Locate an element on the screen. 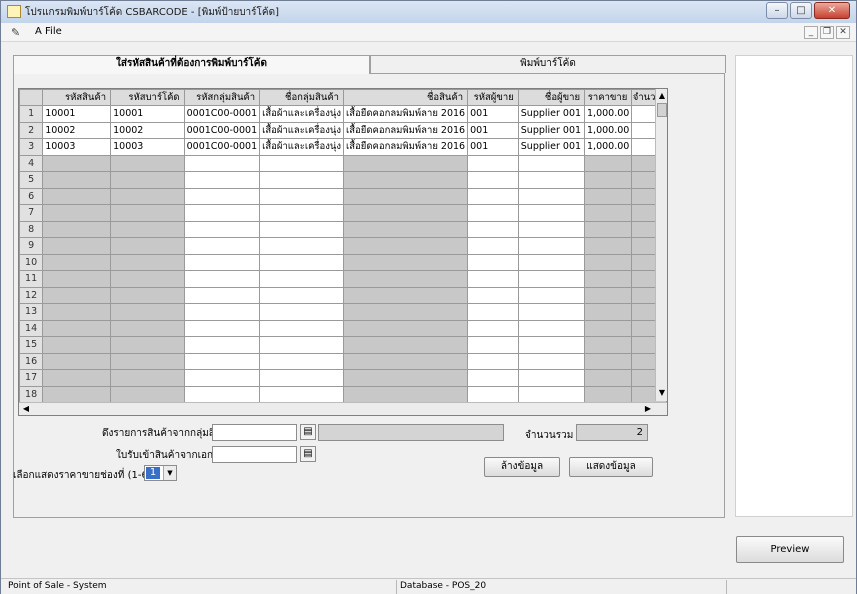 This screenshot has height=594, width=857. row-number: 18 is located at coordinates (31, 394).